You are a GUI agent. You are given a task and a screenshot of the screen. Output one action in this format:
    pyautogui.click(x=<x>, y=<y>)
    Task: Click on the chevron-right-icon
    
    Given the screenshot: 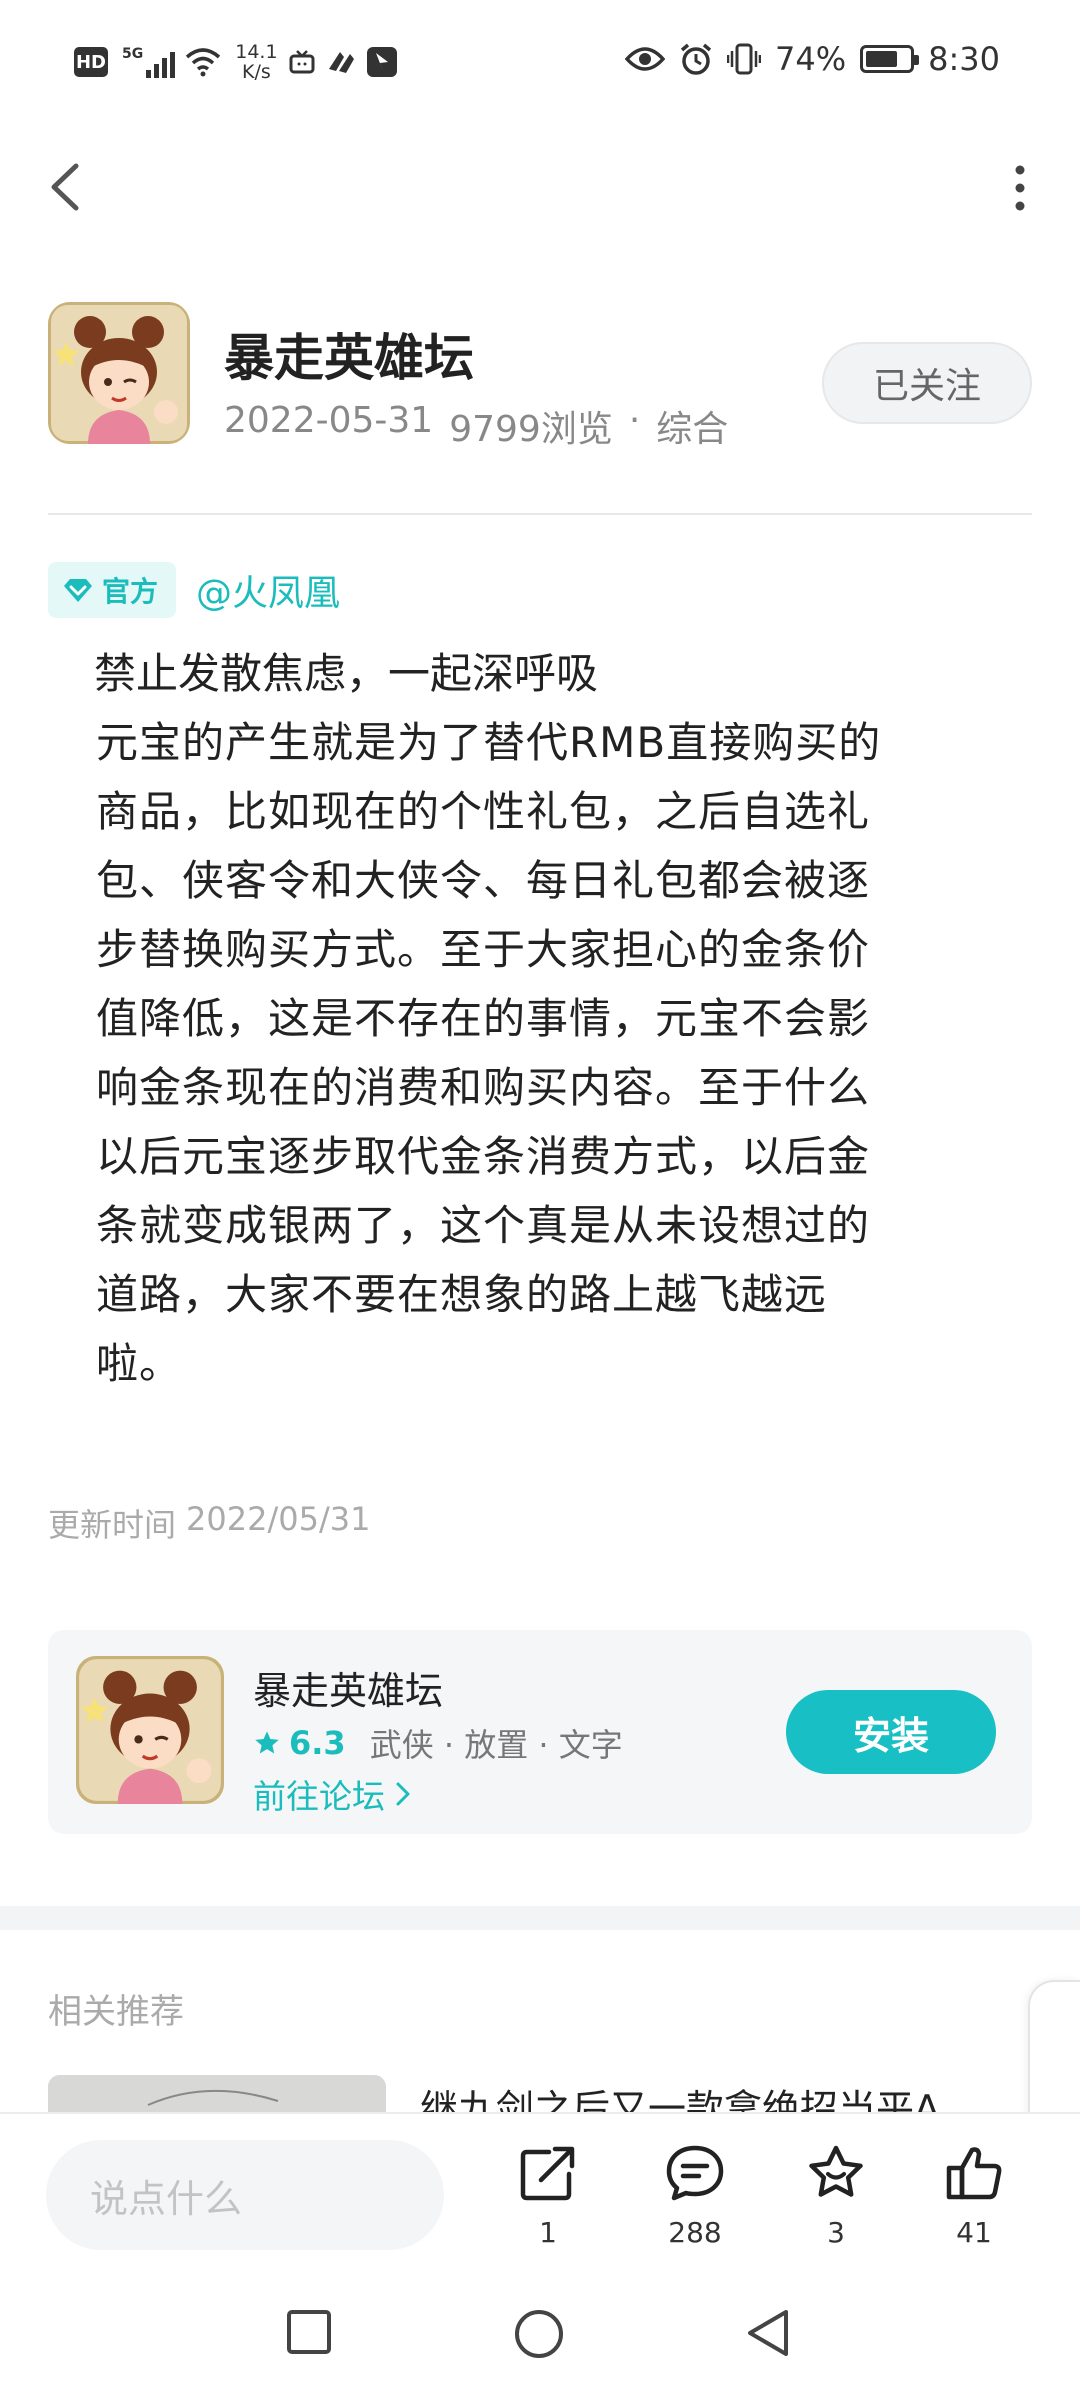 What is the action you would take?
    pyautogui.click(x=403, y=1794)
    